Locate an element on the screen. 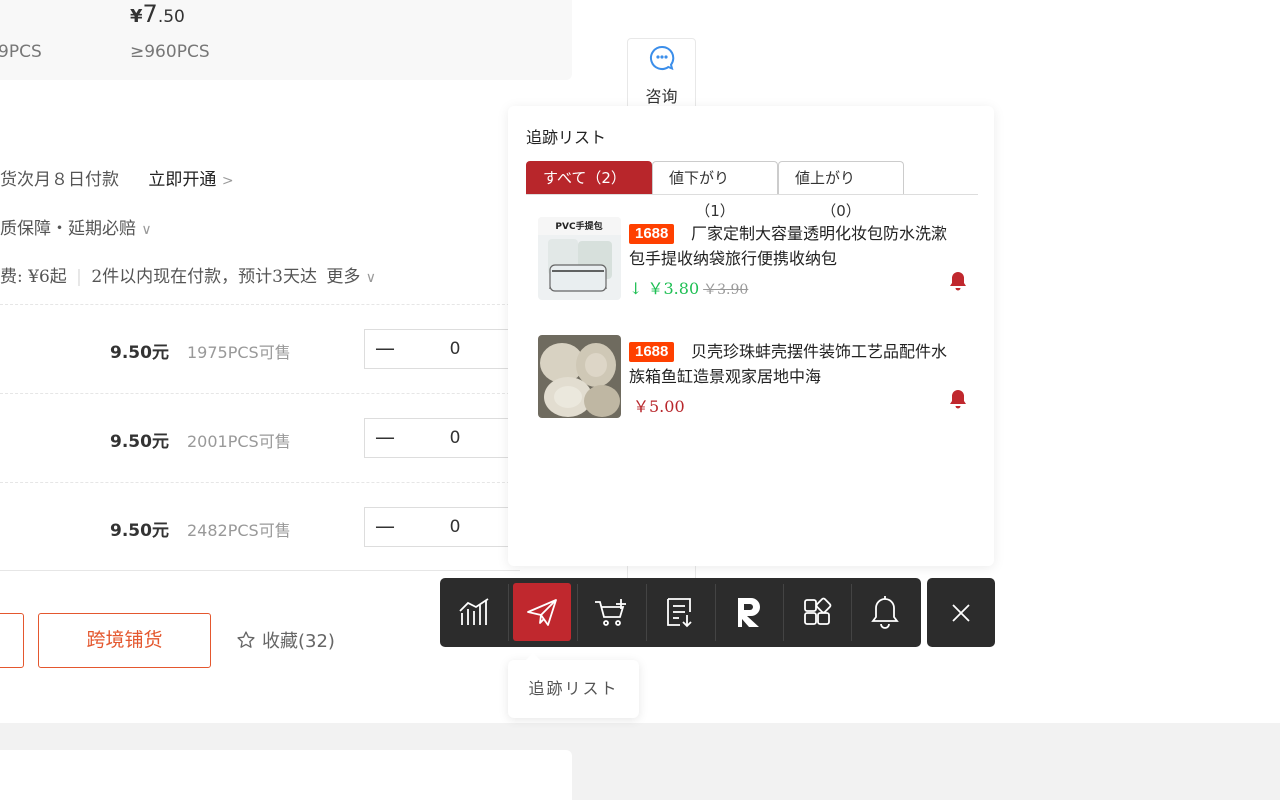 The image size is (1280, 800). close-icon is located at coordinates (961, 612).